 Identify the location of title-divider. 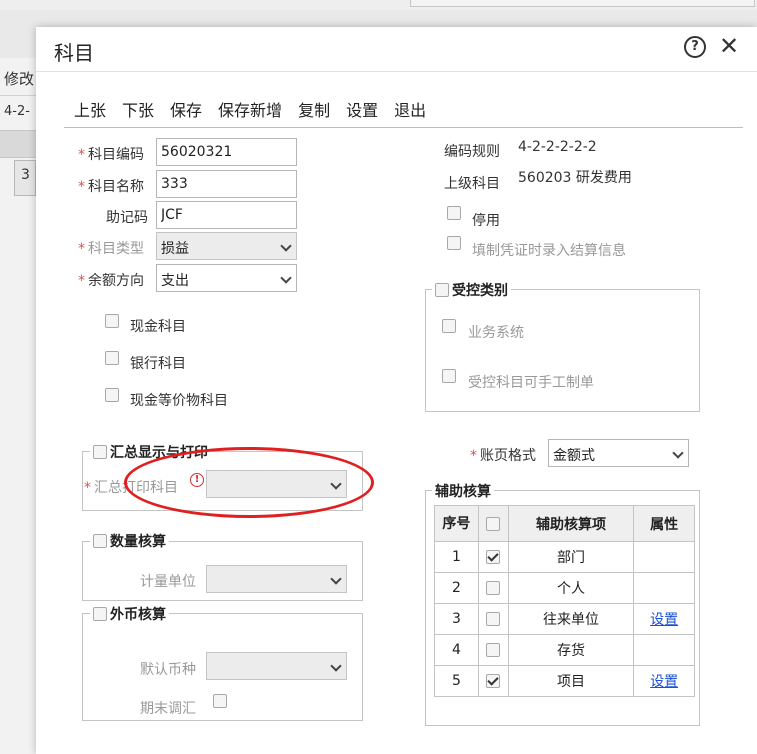
(396, 71).